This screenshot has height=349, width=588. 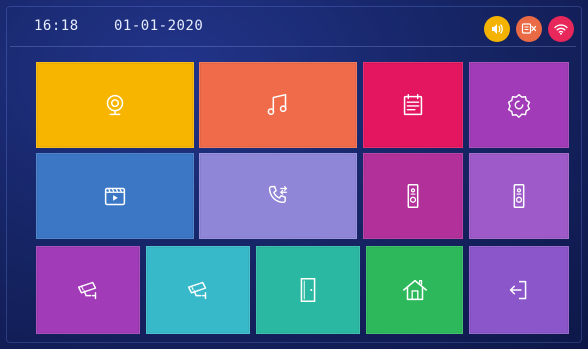 I want to click on wifi-icon, so click(x=561, y=29).